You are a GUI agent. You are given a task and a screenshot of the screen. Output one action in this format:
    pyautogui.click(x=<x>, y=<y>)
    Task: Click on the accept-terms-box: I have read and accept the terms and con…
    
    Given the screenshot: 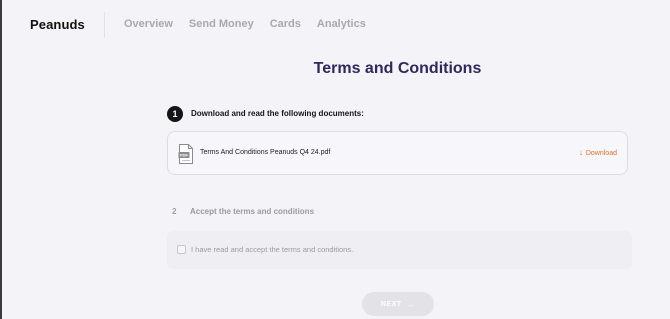 What is the action you would take?
    pyautogui.click(x=399, y=250)
    